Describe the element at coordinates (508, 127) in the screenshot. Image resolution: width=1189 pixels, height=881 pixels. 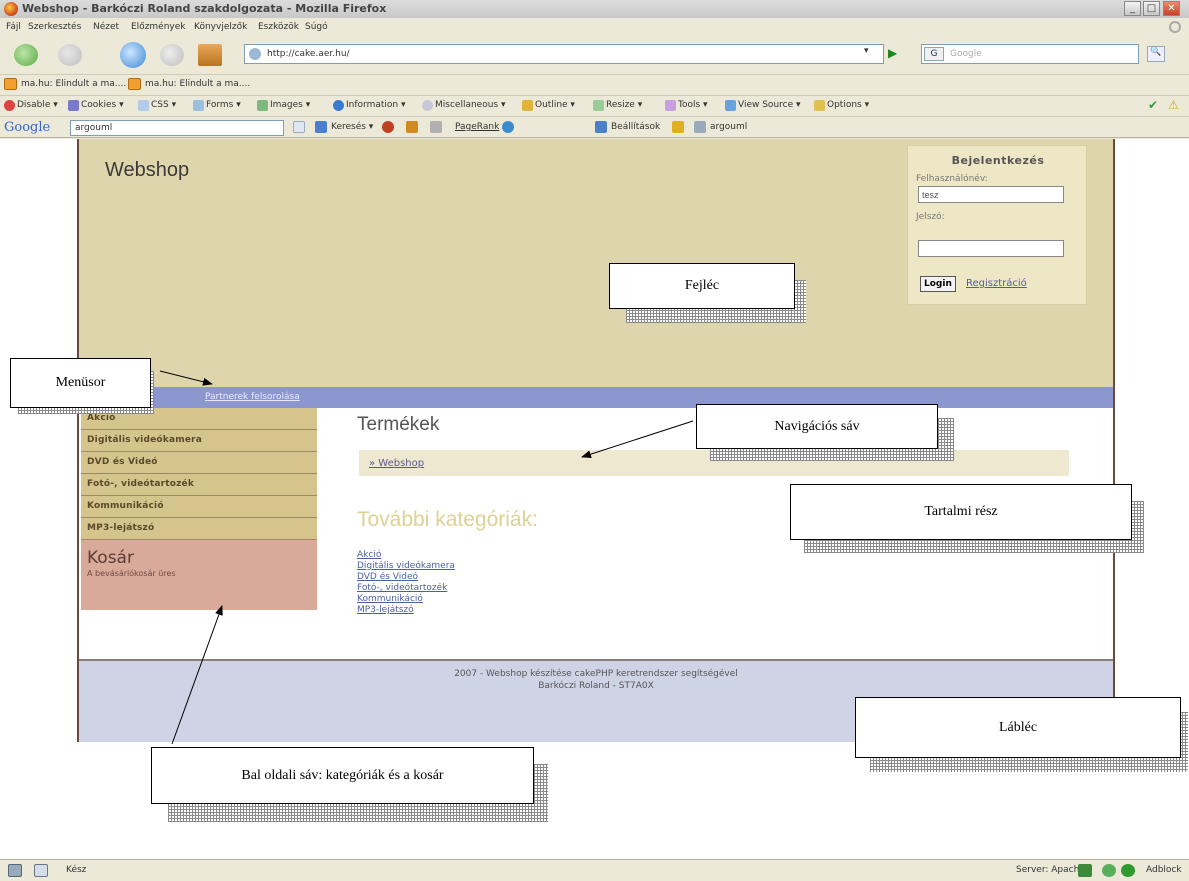
I see `info-icon` at that location.